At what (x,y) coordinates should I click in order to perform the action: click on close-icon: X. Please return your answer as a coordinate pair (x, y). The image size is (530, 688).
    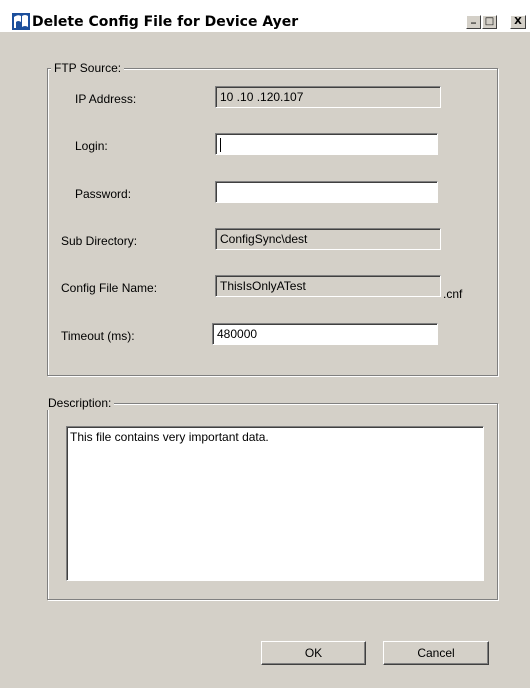
    Looking at the image, I should click on (518, 21).